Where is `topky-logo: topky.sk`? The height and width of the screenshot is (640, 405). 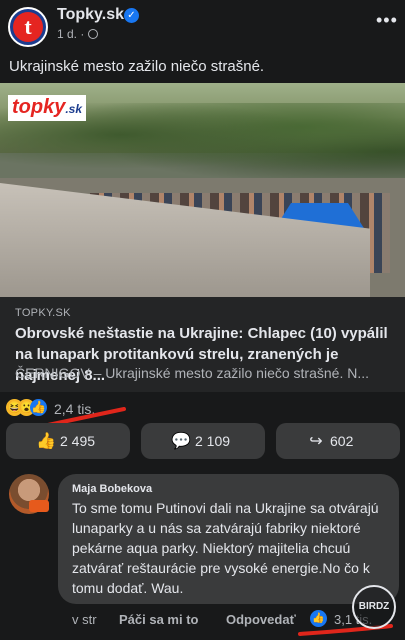
topky-logo: topky.sk is located at coordinates (47, 108).